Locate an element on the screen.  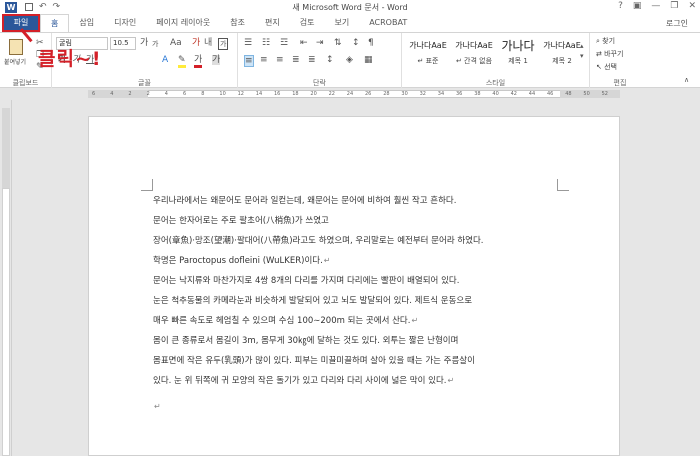
shading-icon: 가 is located at coordinates (216, 60).